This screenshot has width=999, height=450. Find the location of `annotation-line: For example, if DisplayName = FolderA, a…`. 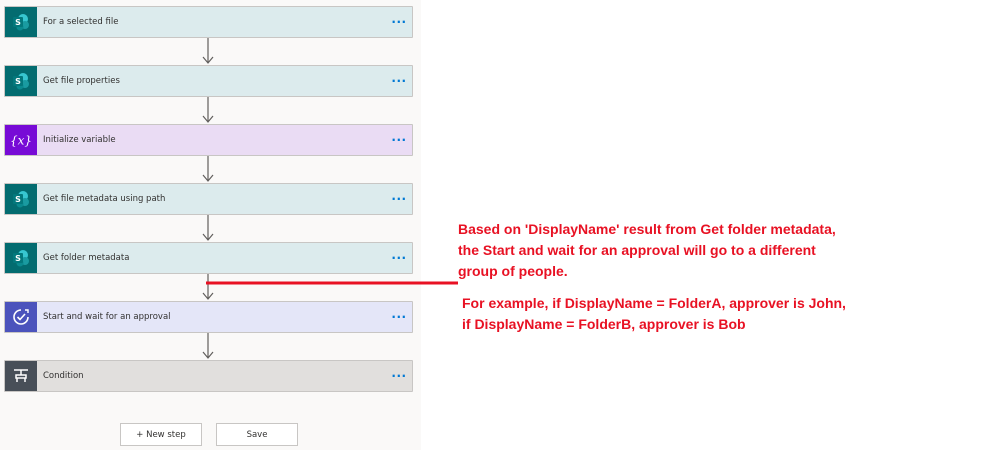

annotation-line: For example, if DisplayName = FolderA, a… is located at coordinates (654, 303).